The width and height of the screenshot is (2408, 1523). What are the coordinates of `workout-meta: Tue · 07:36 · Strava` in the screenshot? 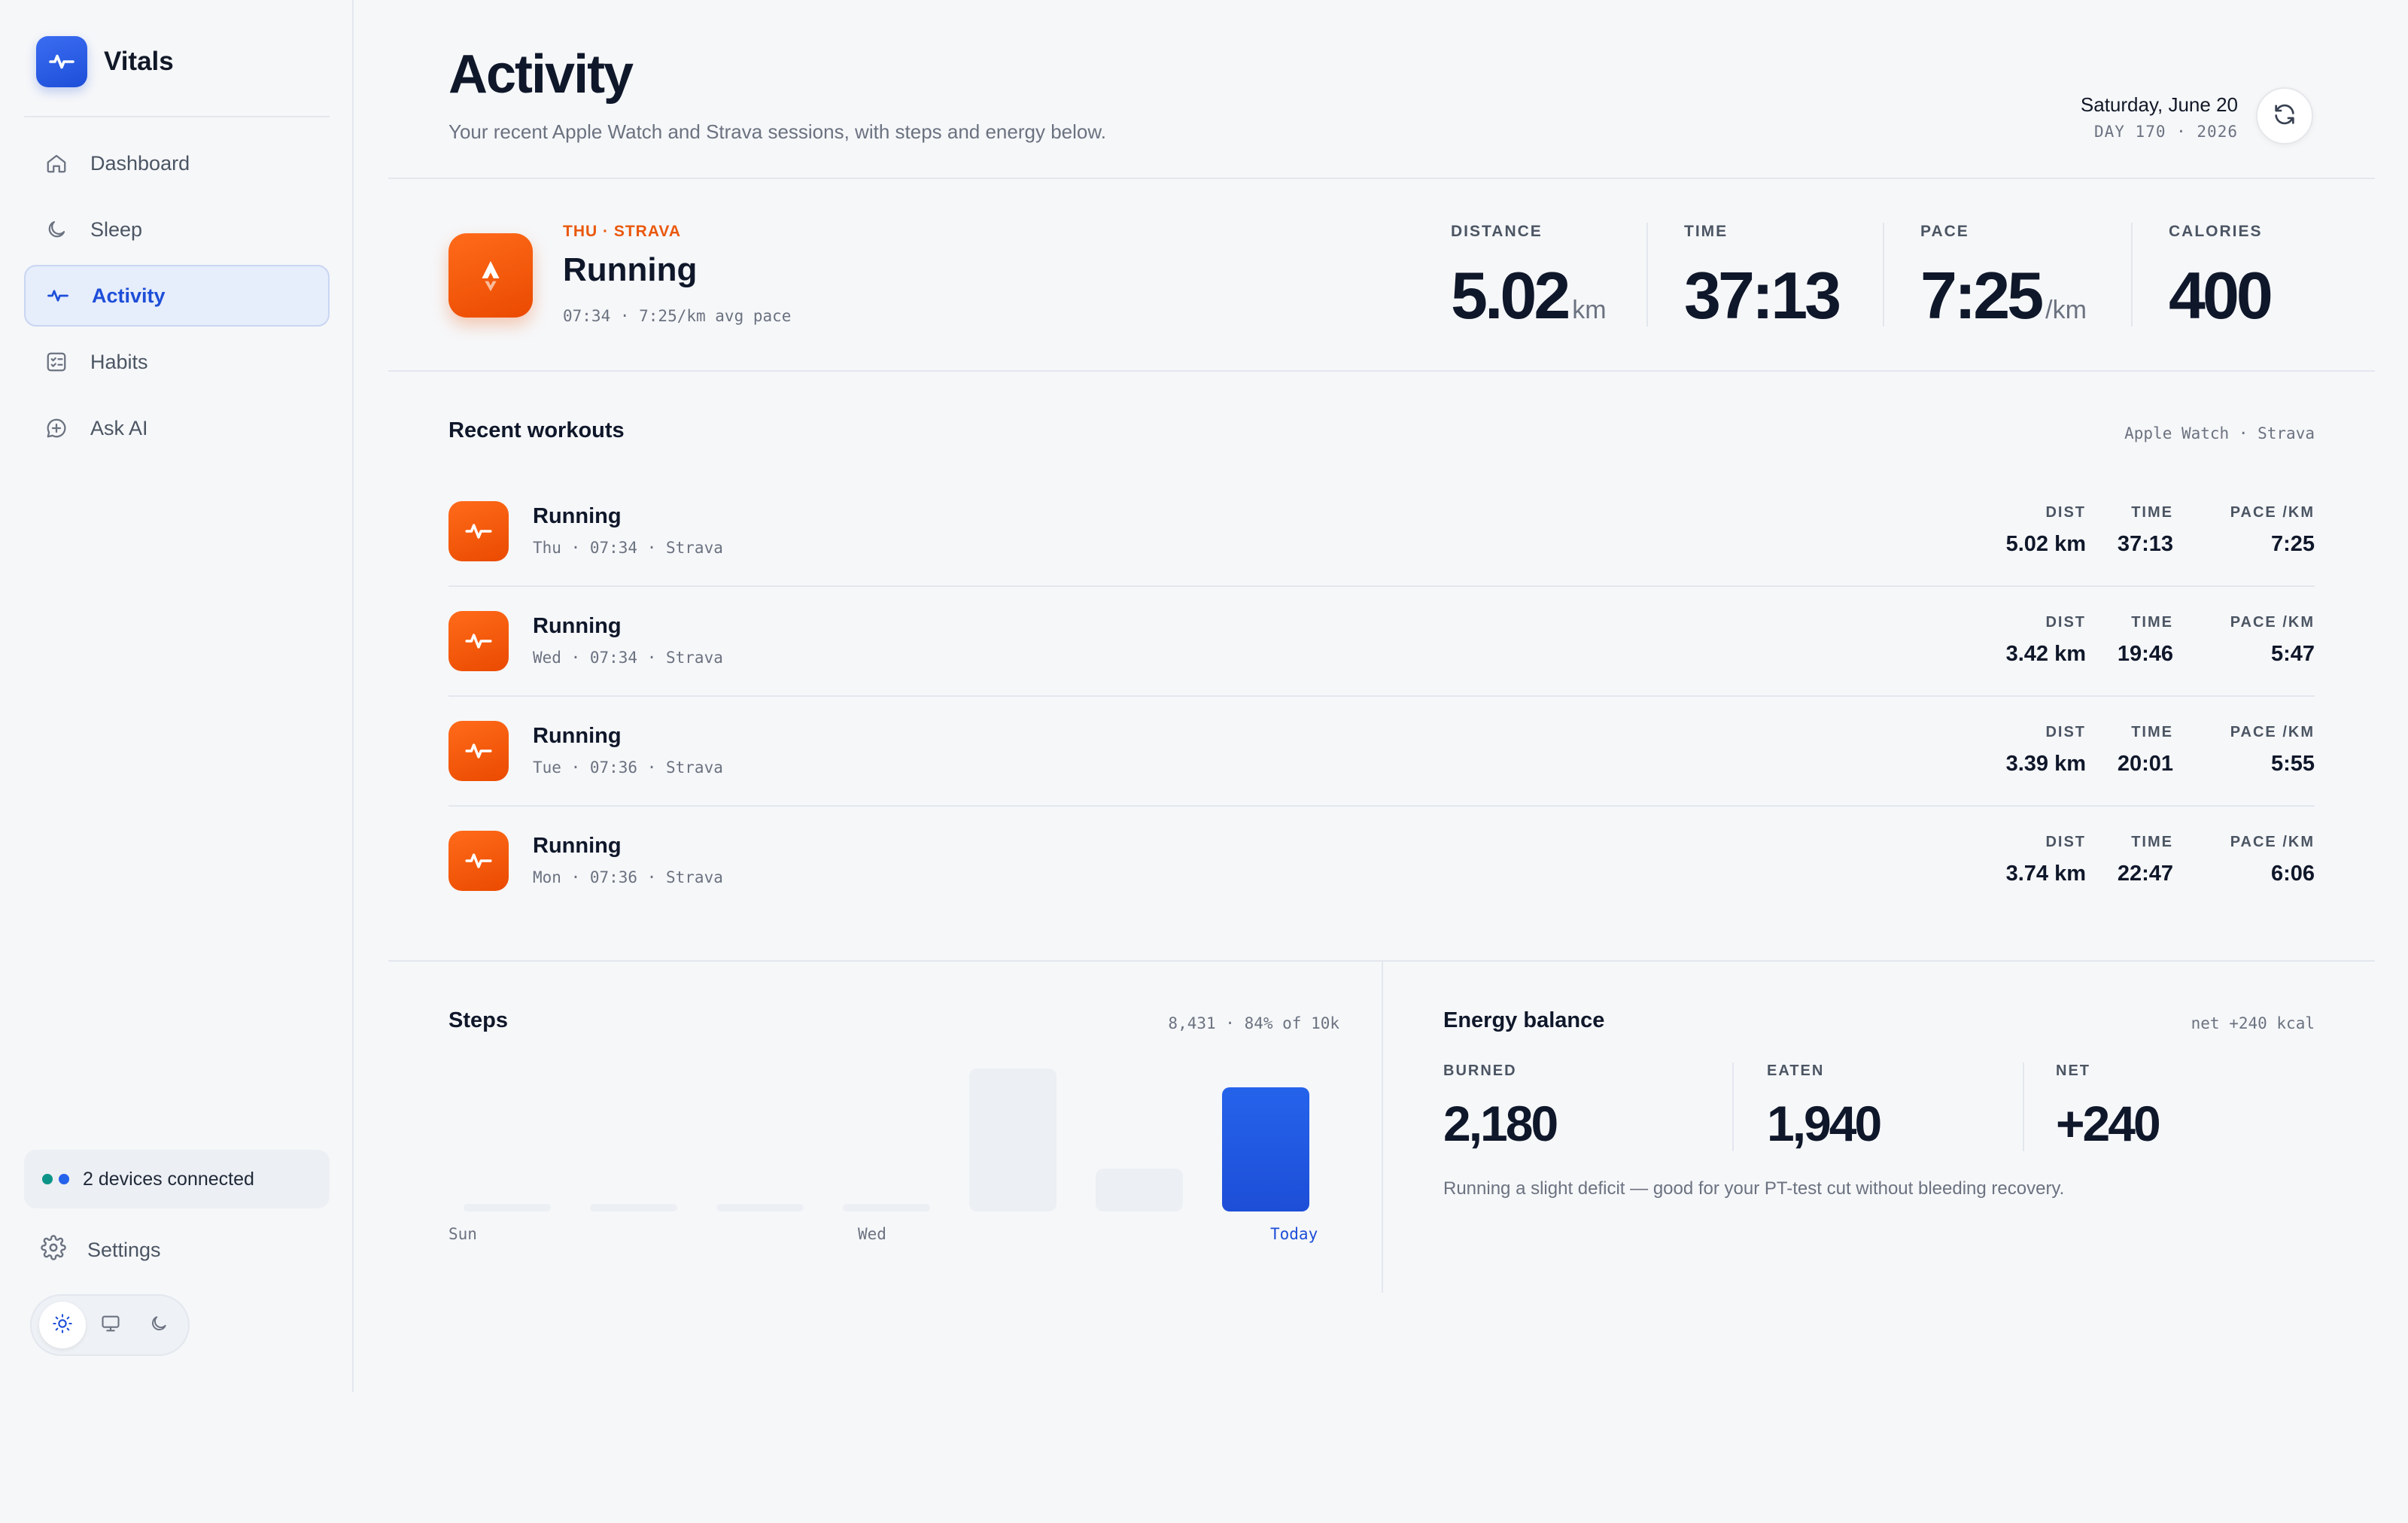 It's located at (628, 767).